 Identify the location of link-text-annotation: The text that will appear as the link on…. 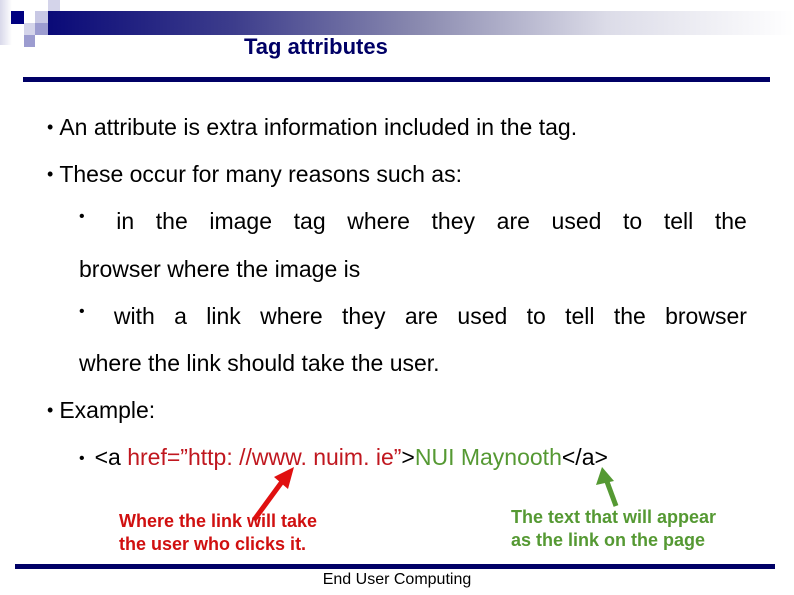
(614, 528).